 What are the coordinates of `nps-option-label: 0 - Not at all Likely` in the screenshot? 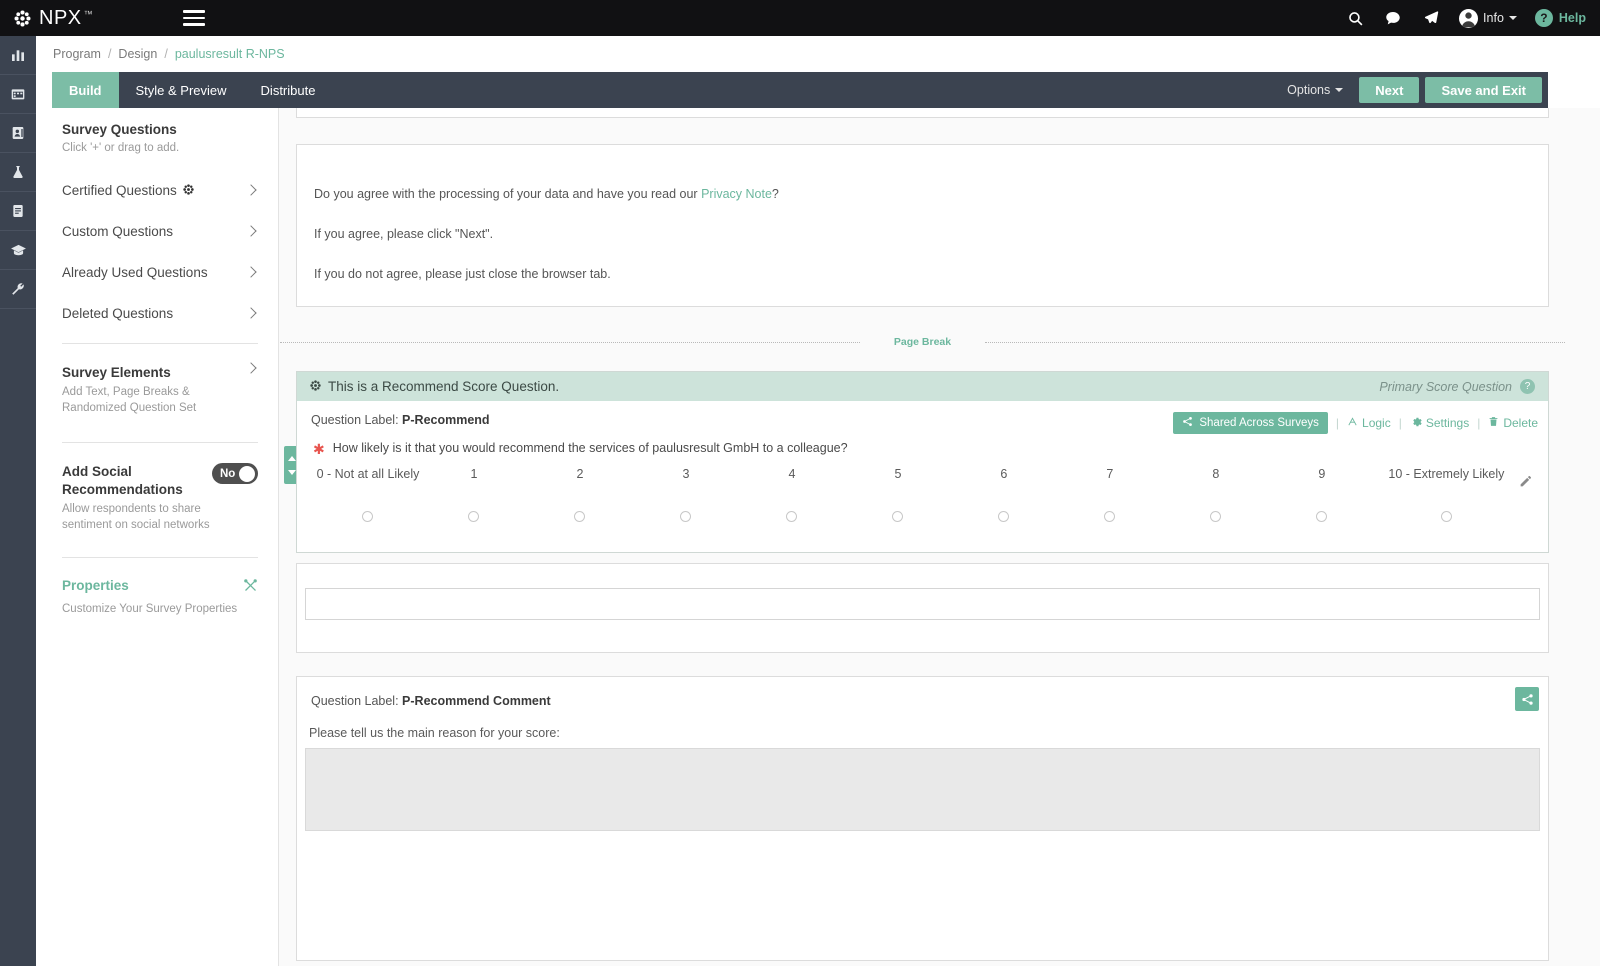 It's located at (368, 474).